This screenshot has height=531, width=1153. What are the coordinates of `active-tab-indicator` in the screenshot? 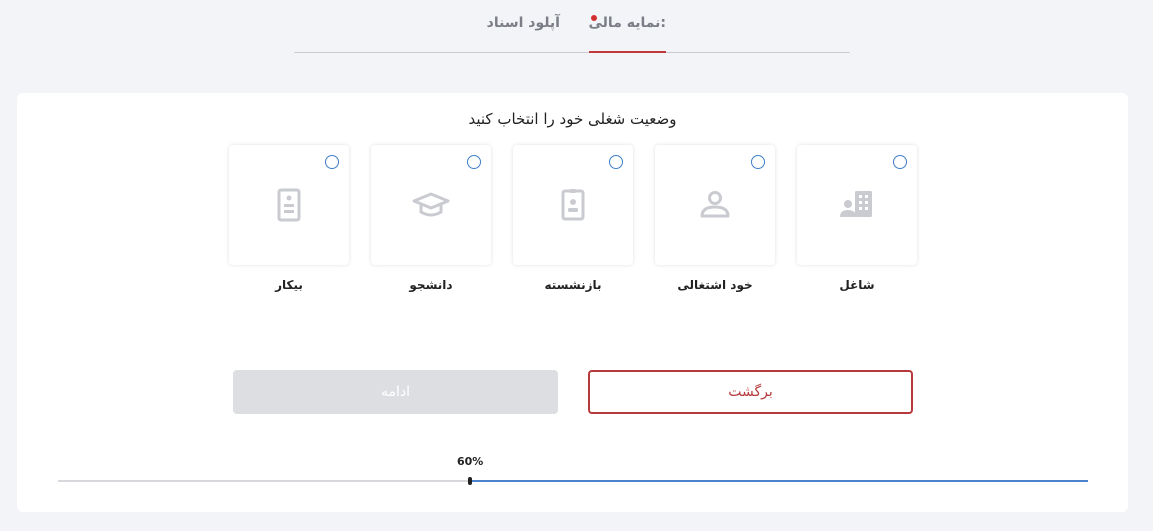 It's located at (627, 52).